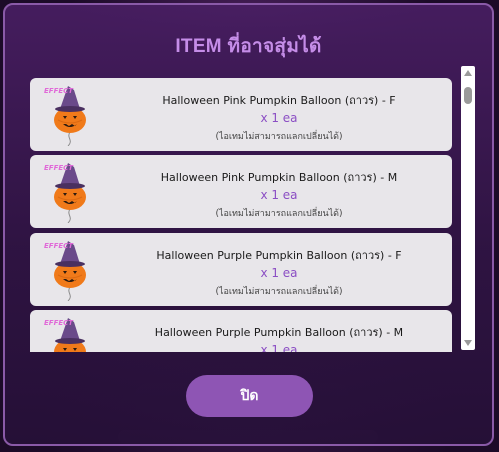 Image resolution: width=499 pixels, height=452 pixels. What do you see at coordinates (468, 73) in the screenshot?
I see `scroll-up-icon` at bounding box center [468, 73].